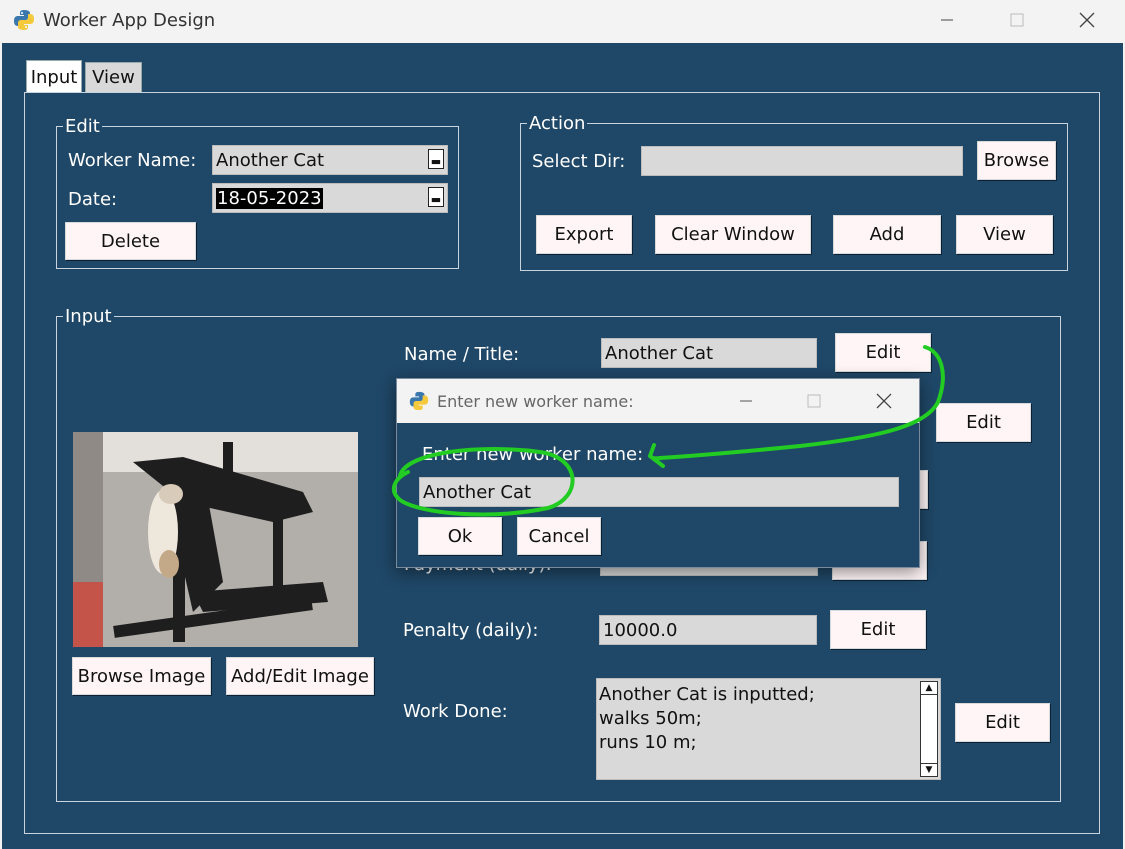  What do you see at coordinates (483, 482) in the screenshot?
I see `annotation-circle` at bounding box center [483, 482].